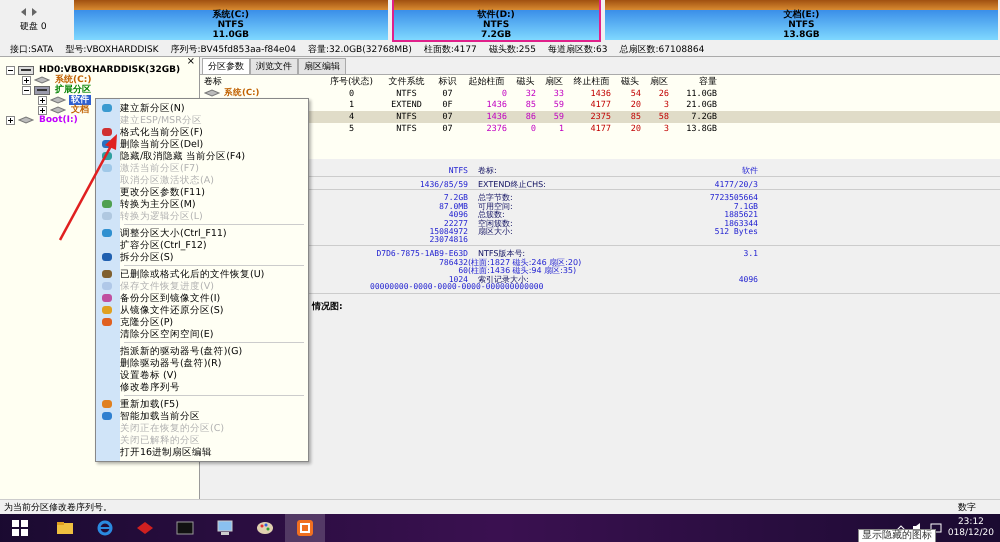  What do you see at coordinates (530, 117) in the screenshot?
I see `table-cell-text: 86` at bounding box center [530, 117].